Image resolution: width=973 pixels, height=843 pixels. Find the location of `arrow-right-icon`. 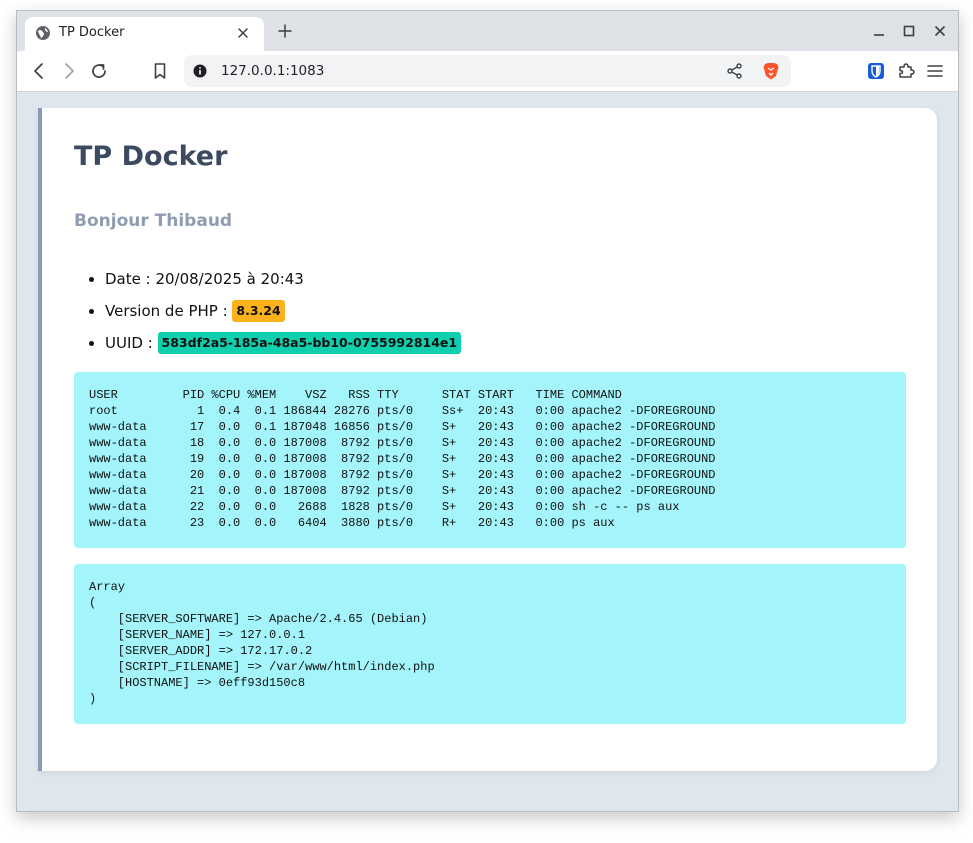

arrow-right-icon is located at coordinates (69, 71).